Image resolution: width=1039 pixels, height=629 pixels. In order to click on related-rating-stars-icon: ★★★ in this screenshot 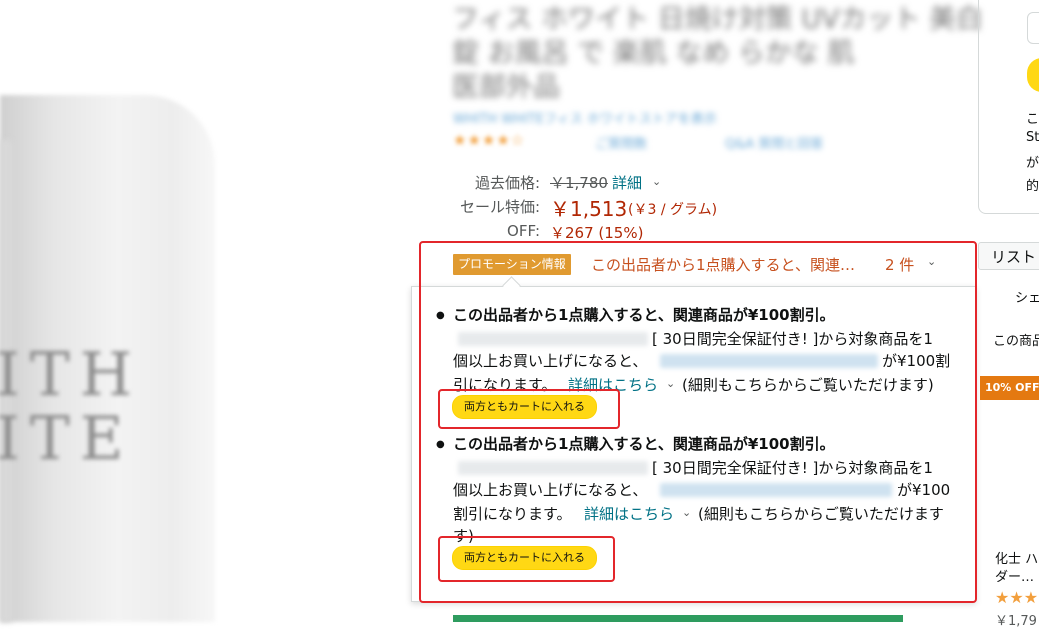, I will do `click(1016, 597)`.